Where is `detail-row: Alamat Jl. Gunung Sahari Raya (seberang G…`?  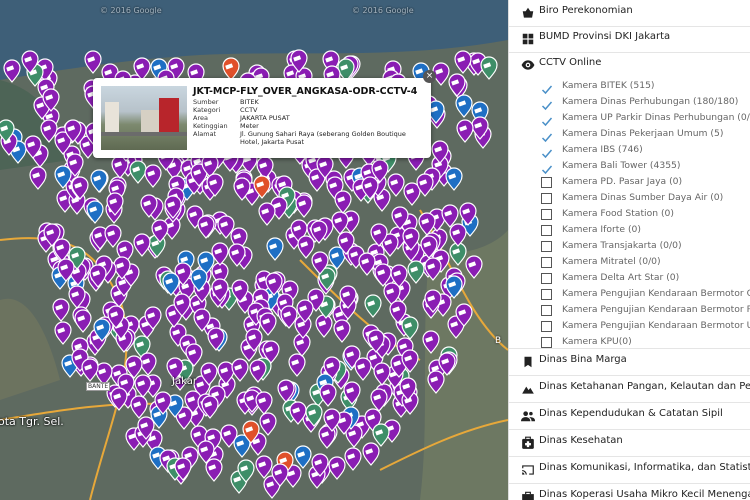
detail-row: Alamat Jl. Gunung Sahari Raya (seberang G… is located at coordinates (302, 138).